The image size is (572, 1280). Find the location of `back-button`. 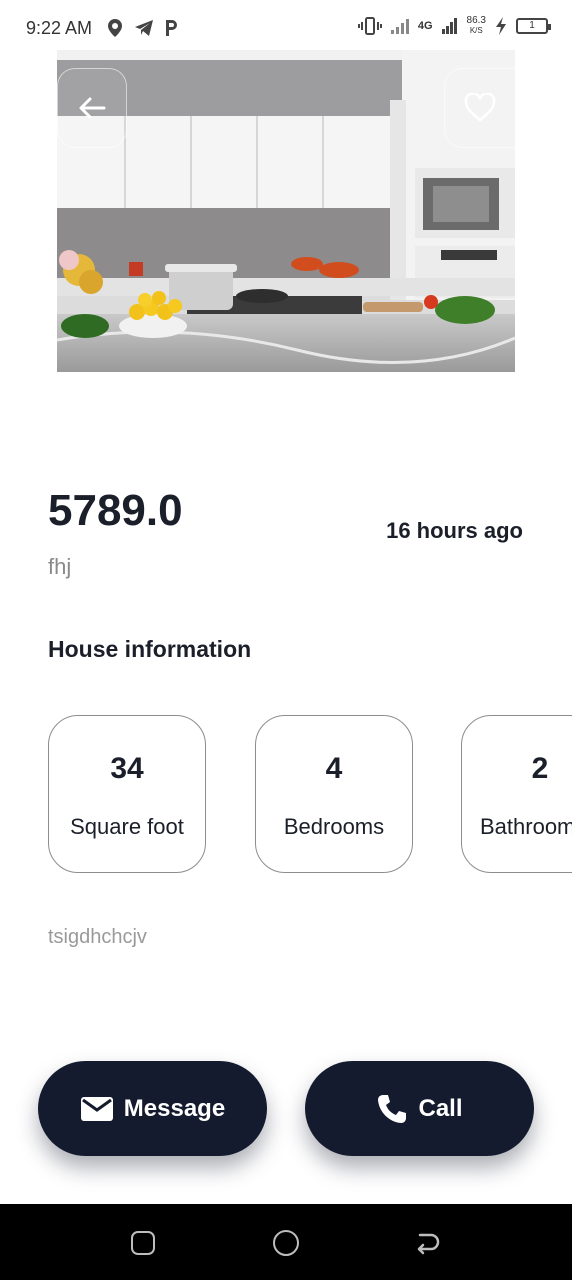

back-button is located at coordinates (92, 108).